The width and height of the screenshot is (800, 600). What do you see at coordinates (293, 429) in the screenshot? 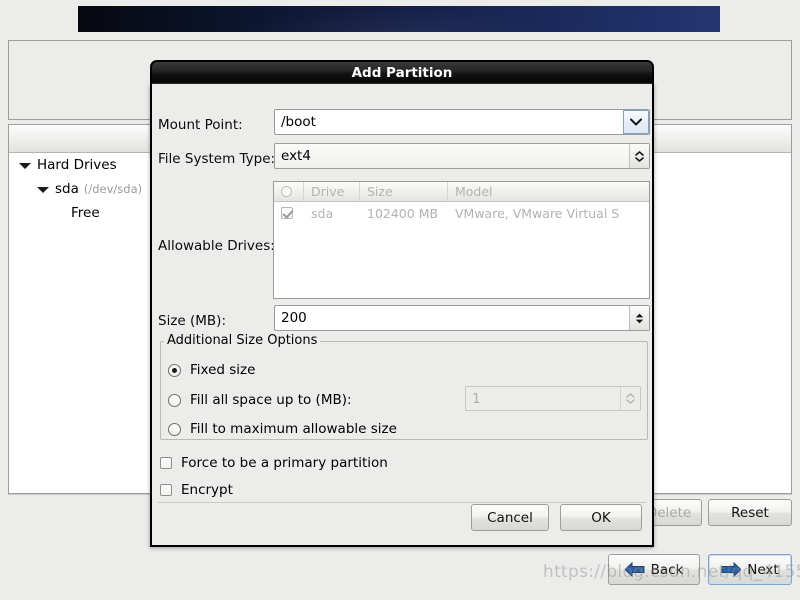
I see `radio-label: Fill to maximum allowable size` at bounding box center [293, 429].